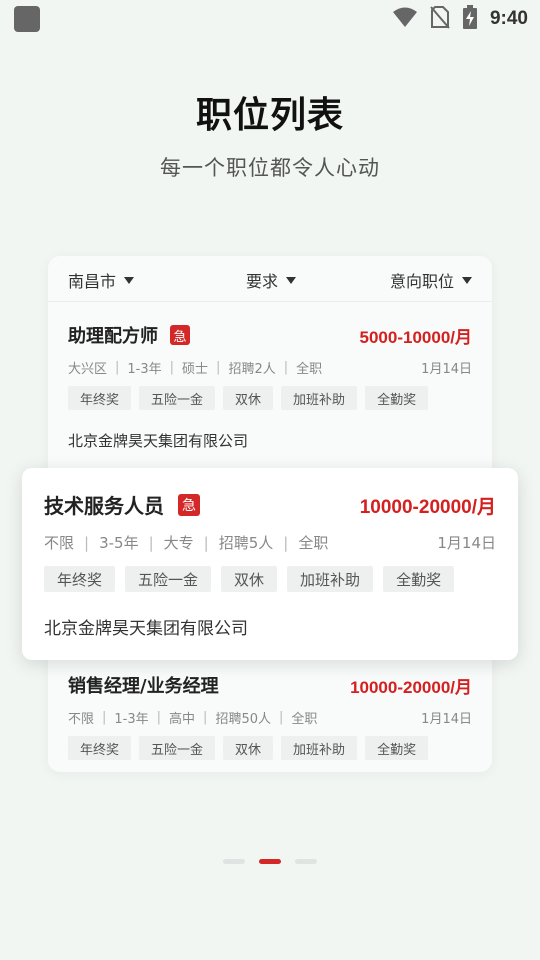  What do you see at coordinates (421, 281) in the screenshot?
I see `position-filter-label: 意向职位` at bounding box center [421, 281].